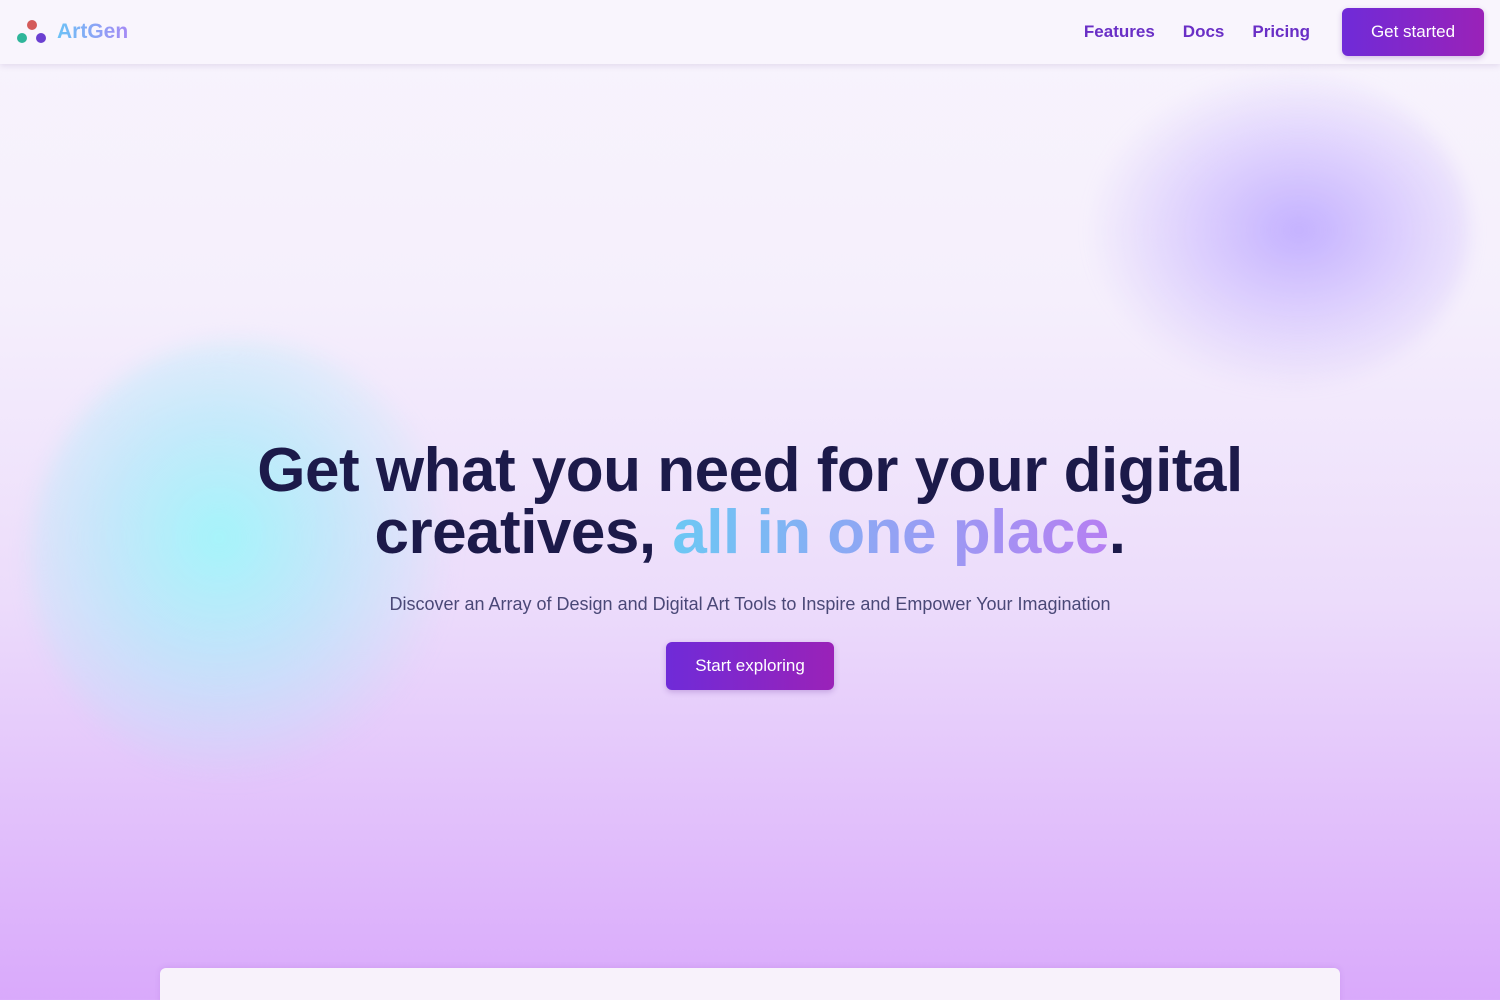 This screenshot has width=1500, height=1000. I want to click on main-nav: Features Docs Pricing Get started, so click(1284, 32).